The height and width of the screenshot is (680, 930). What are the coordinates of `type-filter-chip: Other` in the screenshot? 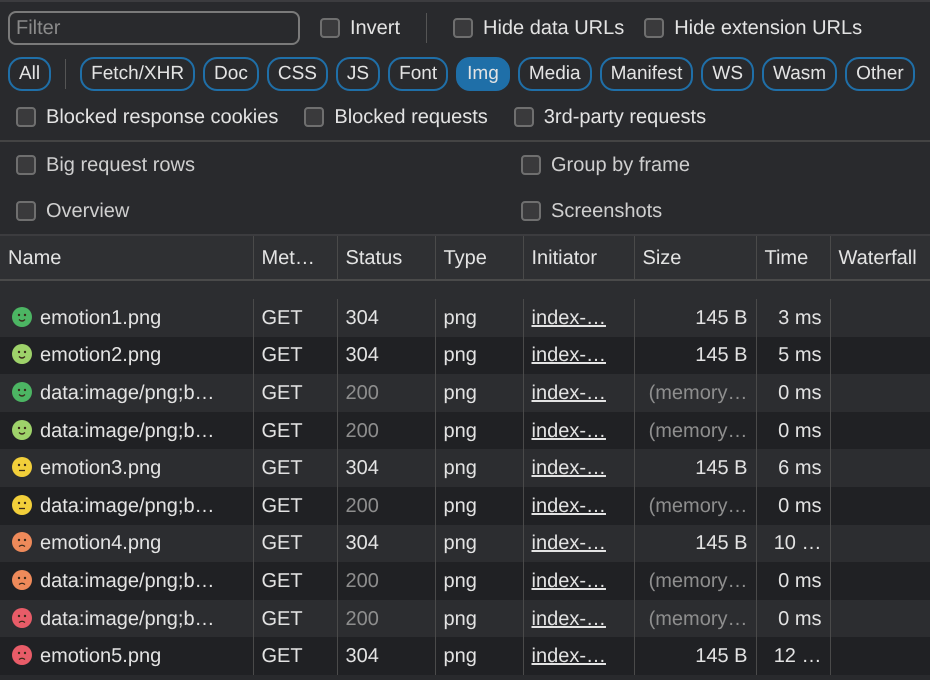 It's located at (880, 74).